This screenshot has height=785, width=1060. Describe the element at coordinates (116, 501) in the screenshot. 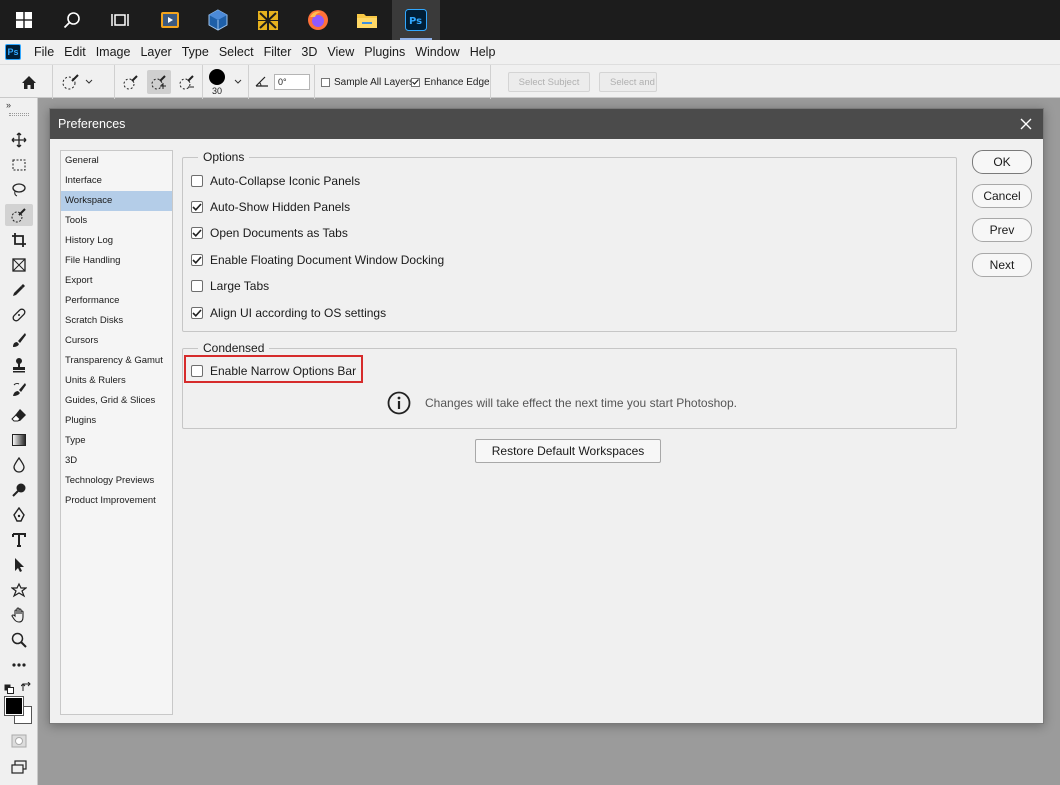

I see `nav-item-product-improvement: Product Improvement` at that location.